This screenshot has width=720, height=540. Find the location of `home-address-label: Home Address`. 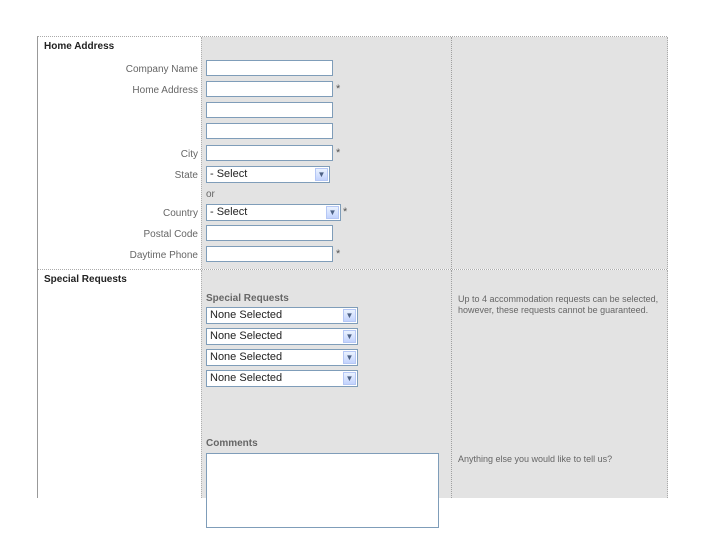

home-address-label: Home Address is located at coordinates (165, 90).